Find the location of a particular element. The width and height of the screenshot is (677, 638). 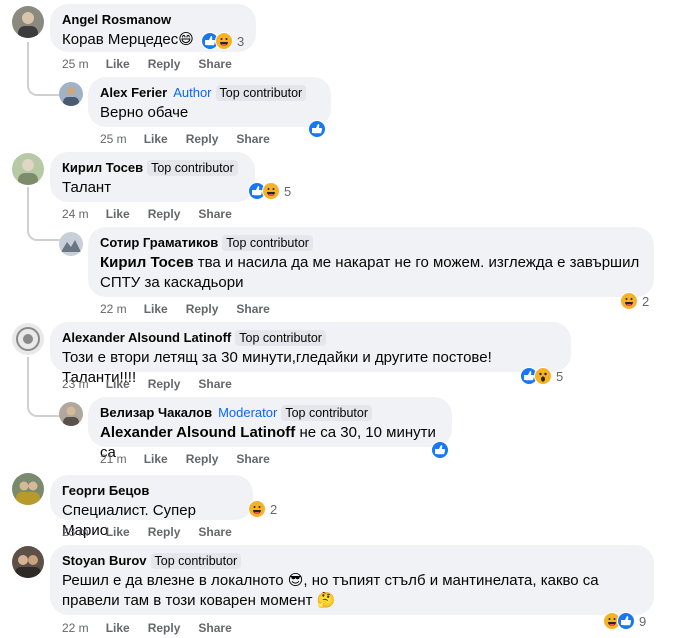

timestamp: 24 m is located at coordinates (75, 214).